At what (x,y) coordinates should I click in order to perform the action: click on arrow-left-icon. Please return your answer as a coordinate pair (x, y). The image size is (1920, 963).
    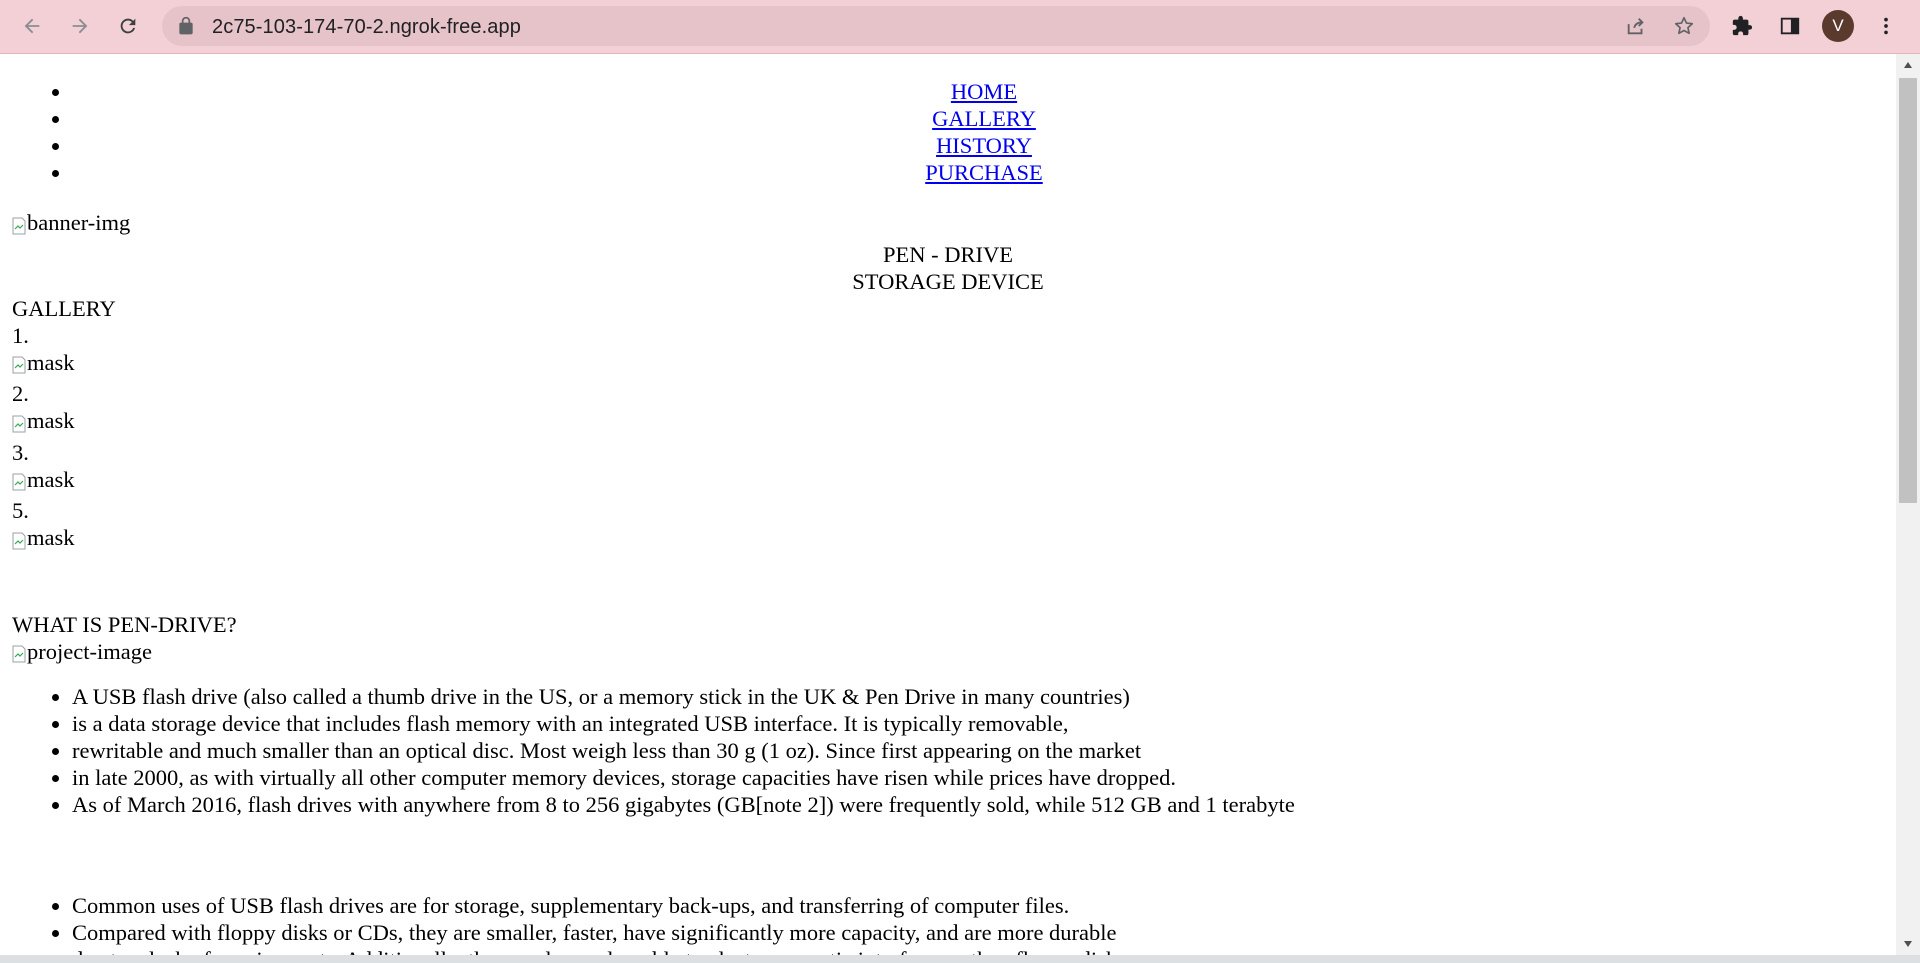
    Looking at the image, I should click on (32, 26).